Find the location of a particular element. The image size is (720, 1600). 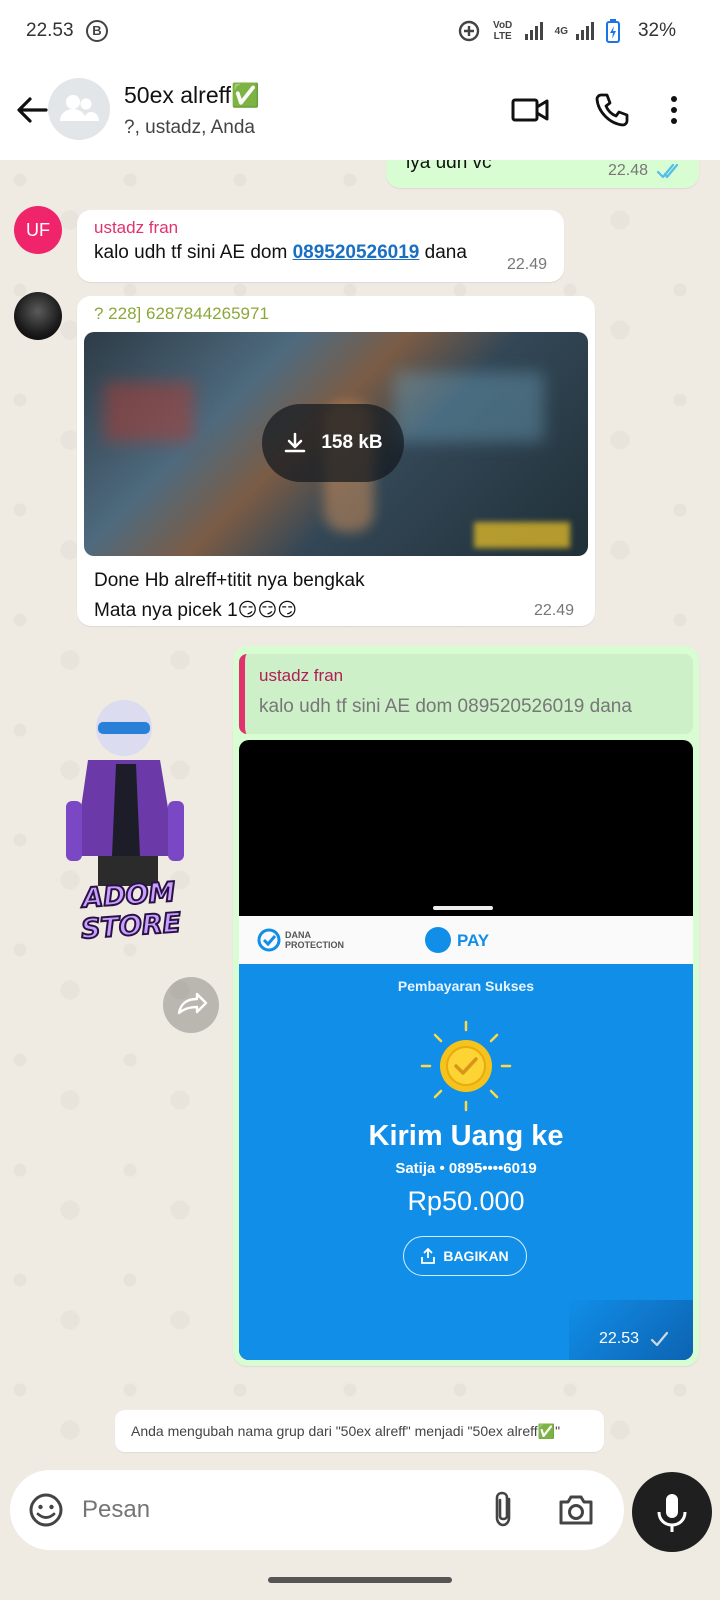

data-saver-icon is located at coordinates (468, 31).